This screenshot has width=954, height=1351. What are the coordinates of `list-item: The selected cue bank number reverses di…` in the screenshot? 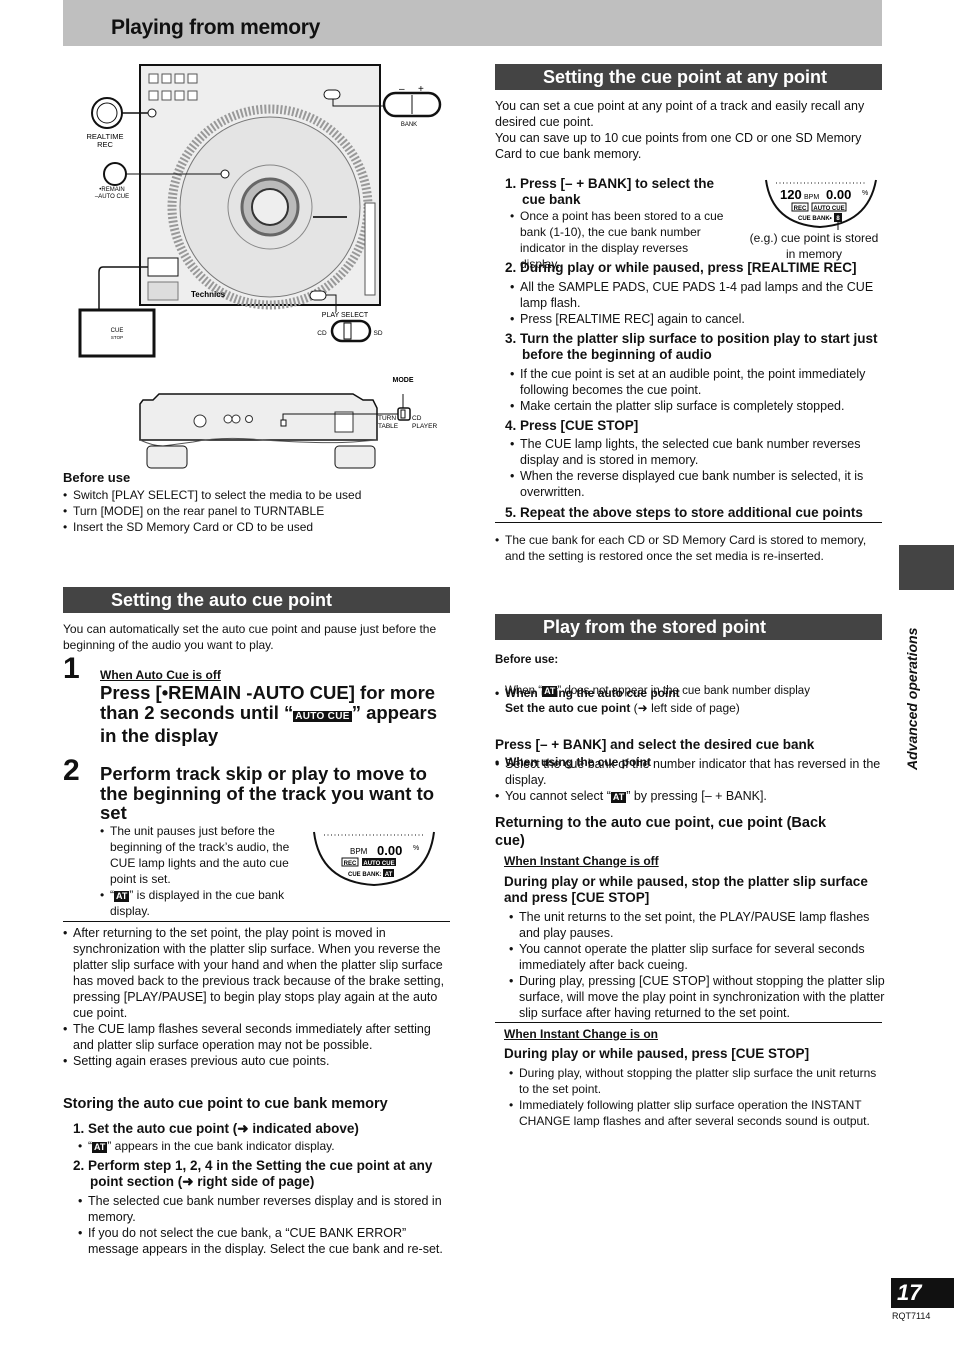 It's located at (265, 1209).